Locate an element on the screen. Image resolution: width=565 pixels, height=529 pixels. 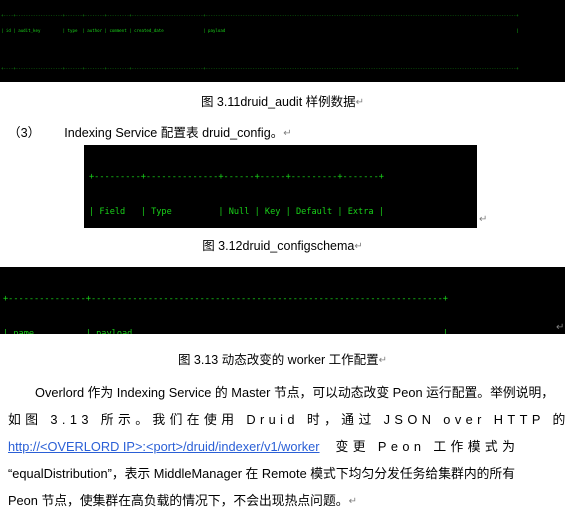
caption-text: 图 3.11druid_audit 样例数据 is located at coordinates (278, 102).